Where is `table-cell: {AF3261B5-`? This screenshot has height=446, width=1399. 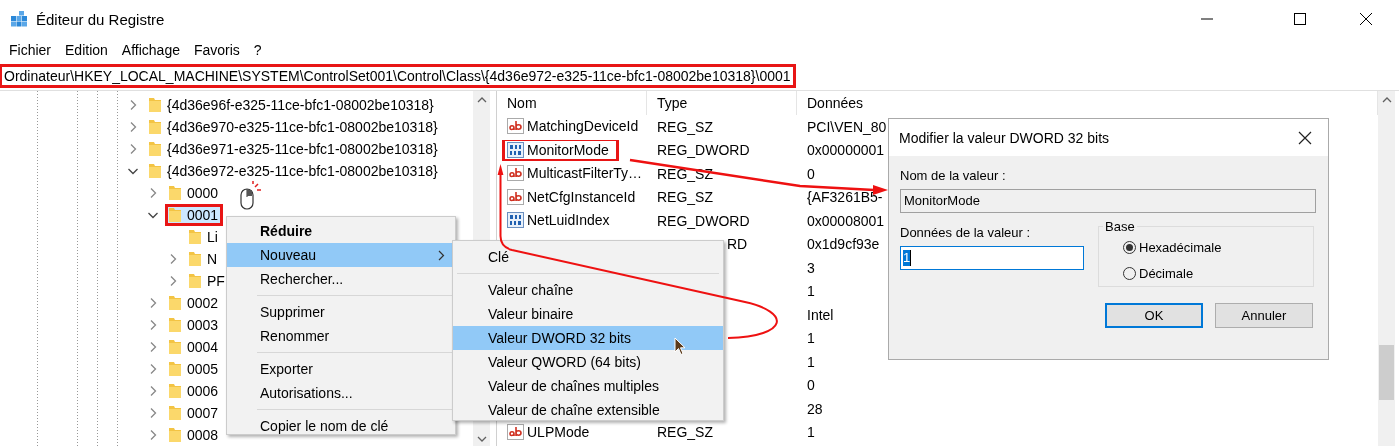
table-cell: {AF3261B5- is located at coordinates (845, 197).